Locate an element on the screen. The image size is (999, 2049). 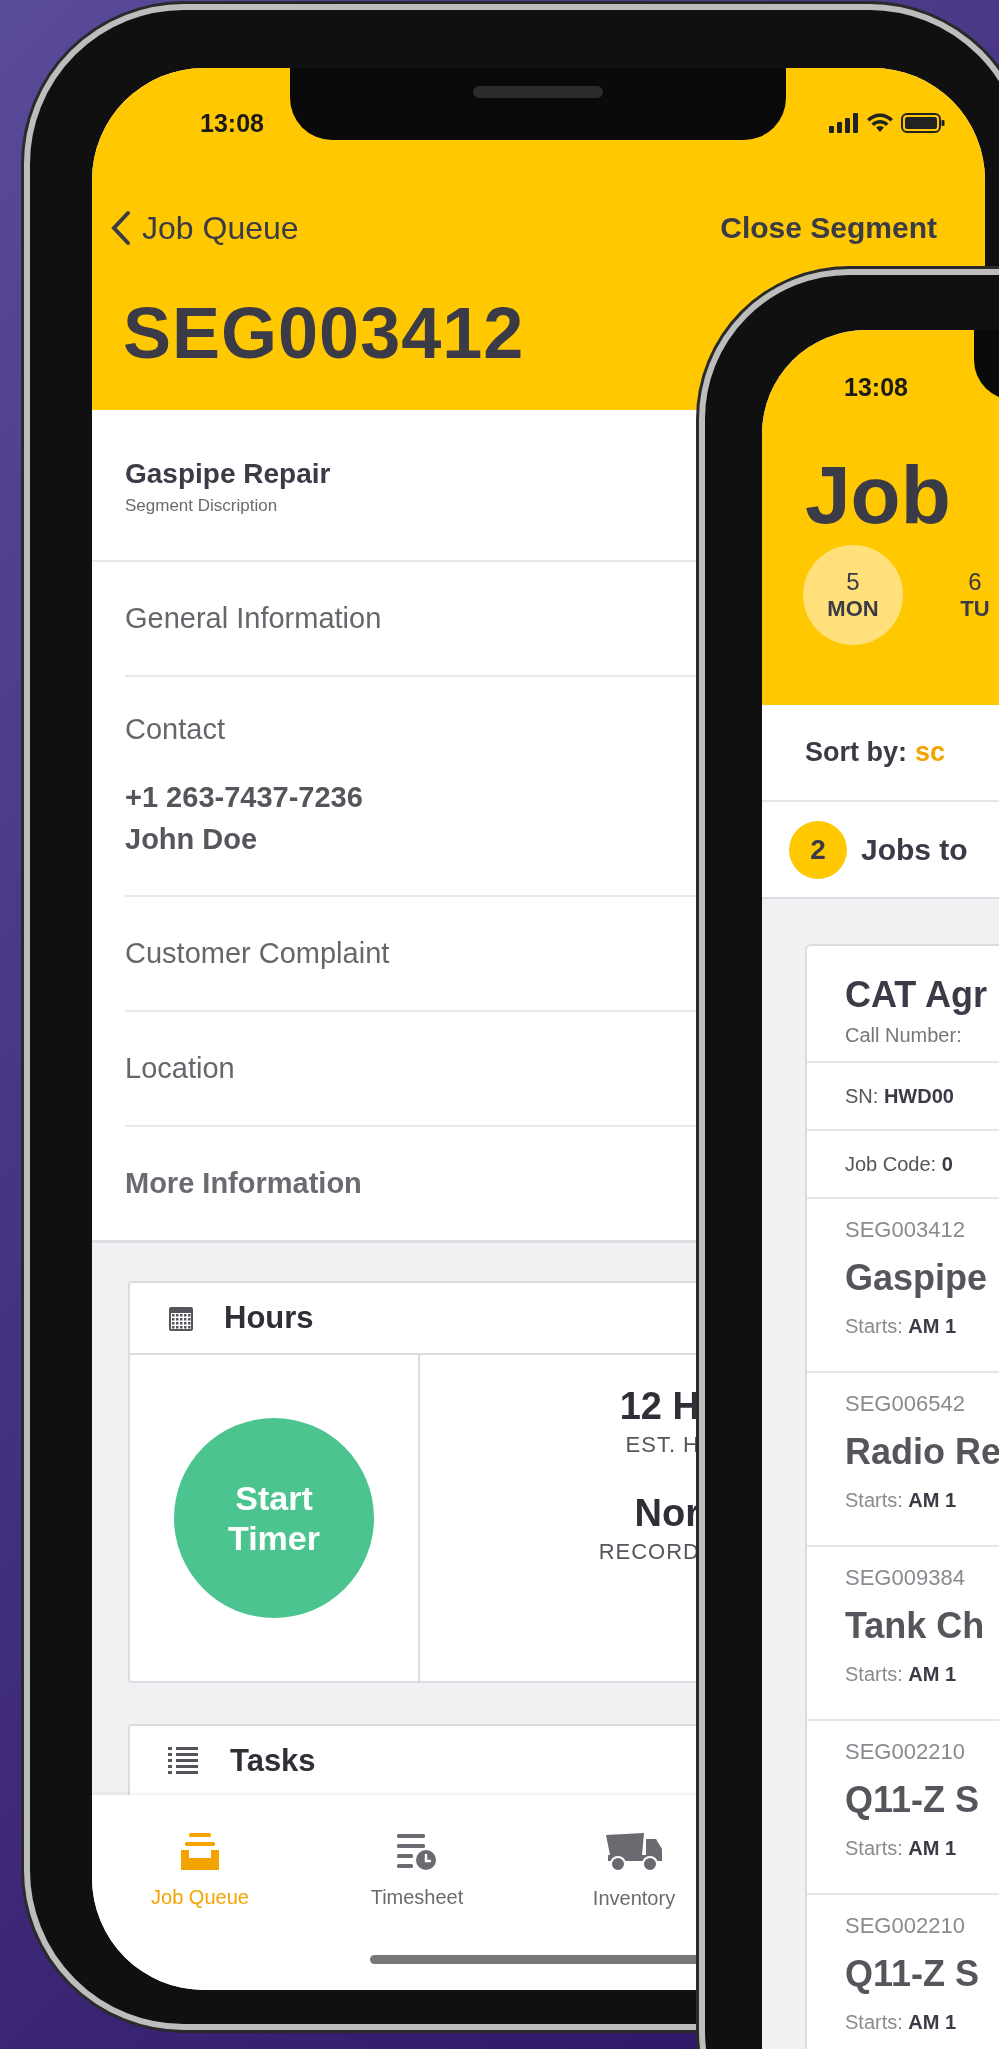
section-link: Customer Complaint is located at coordinates (257, 953).